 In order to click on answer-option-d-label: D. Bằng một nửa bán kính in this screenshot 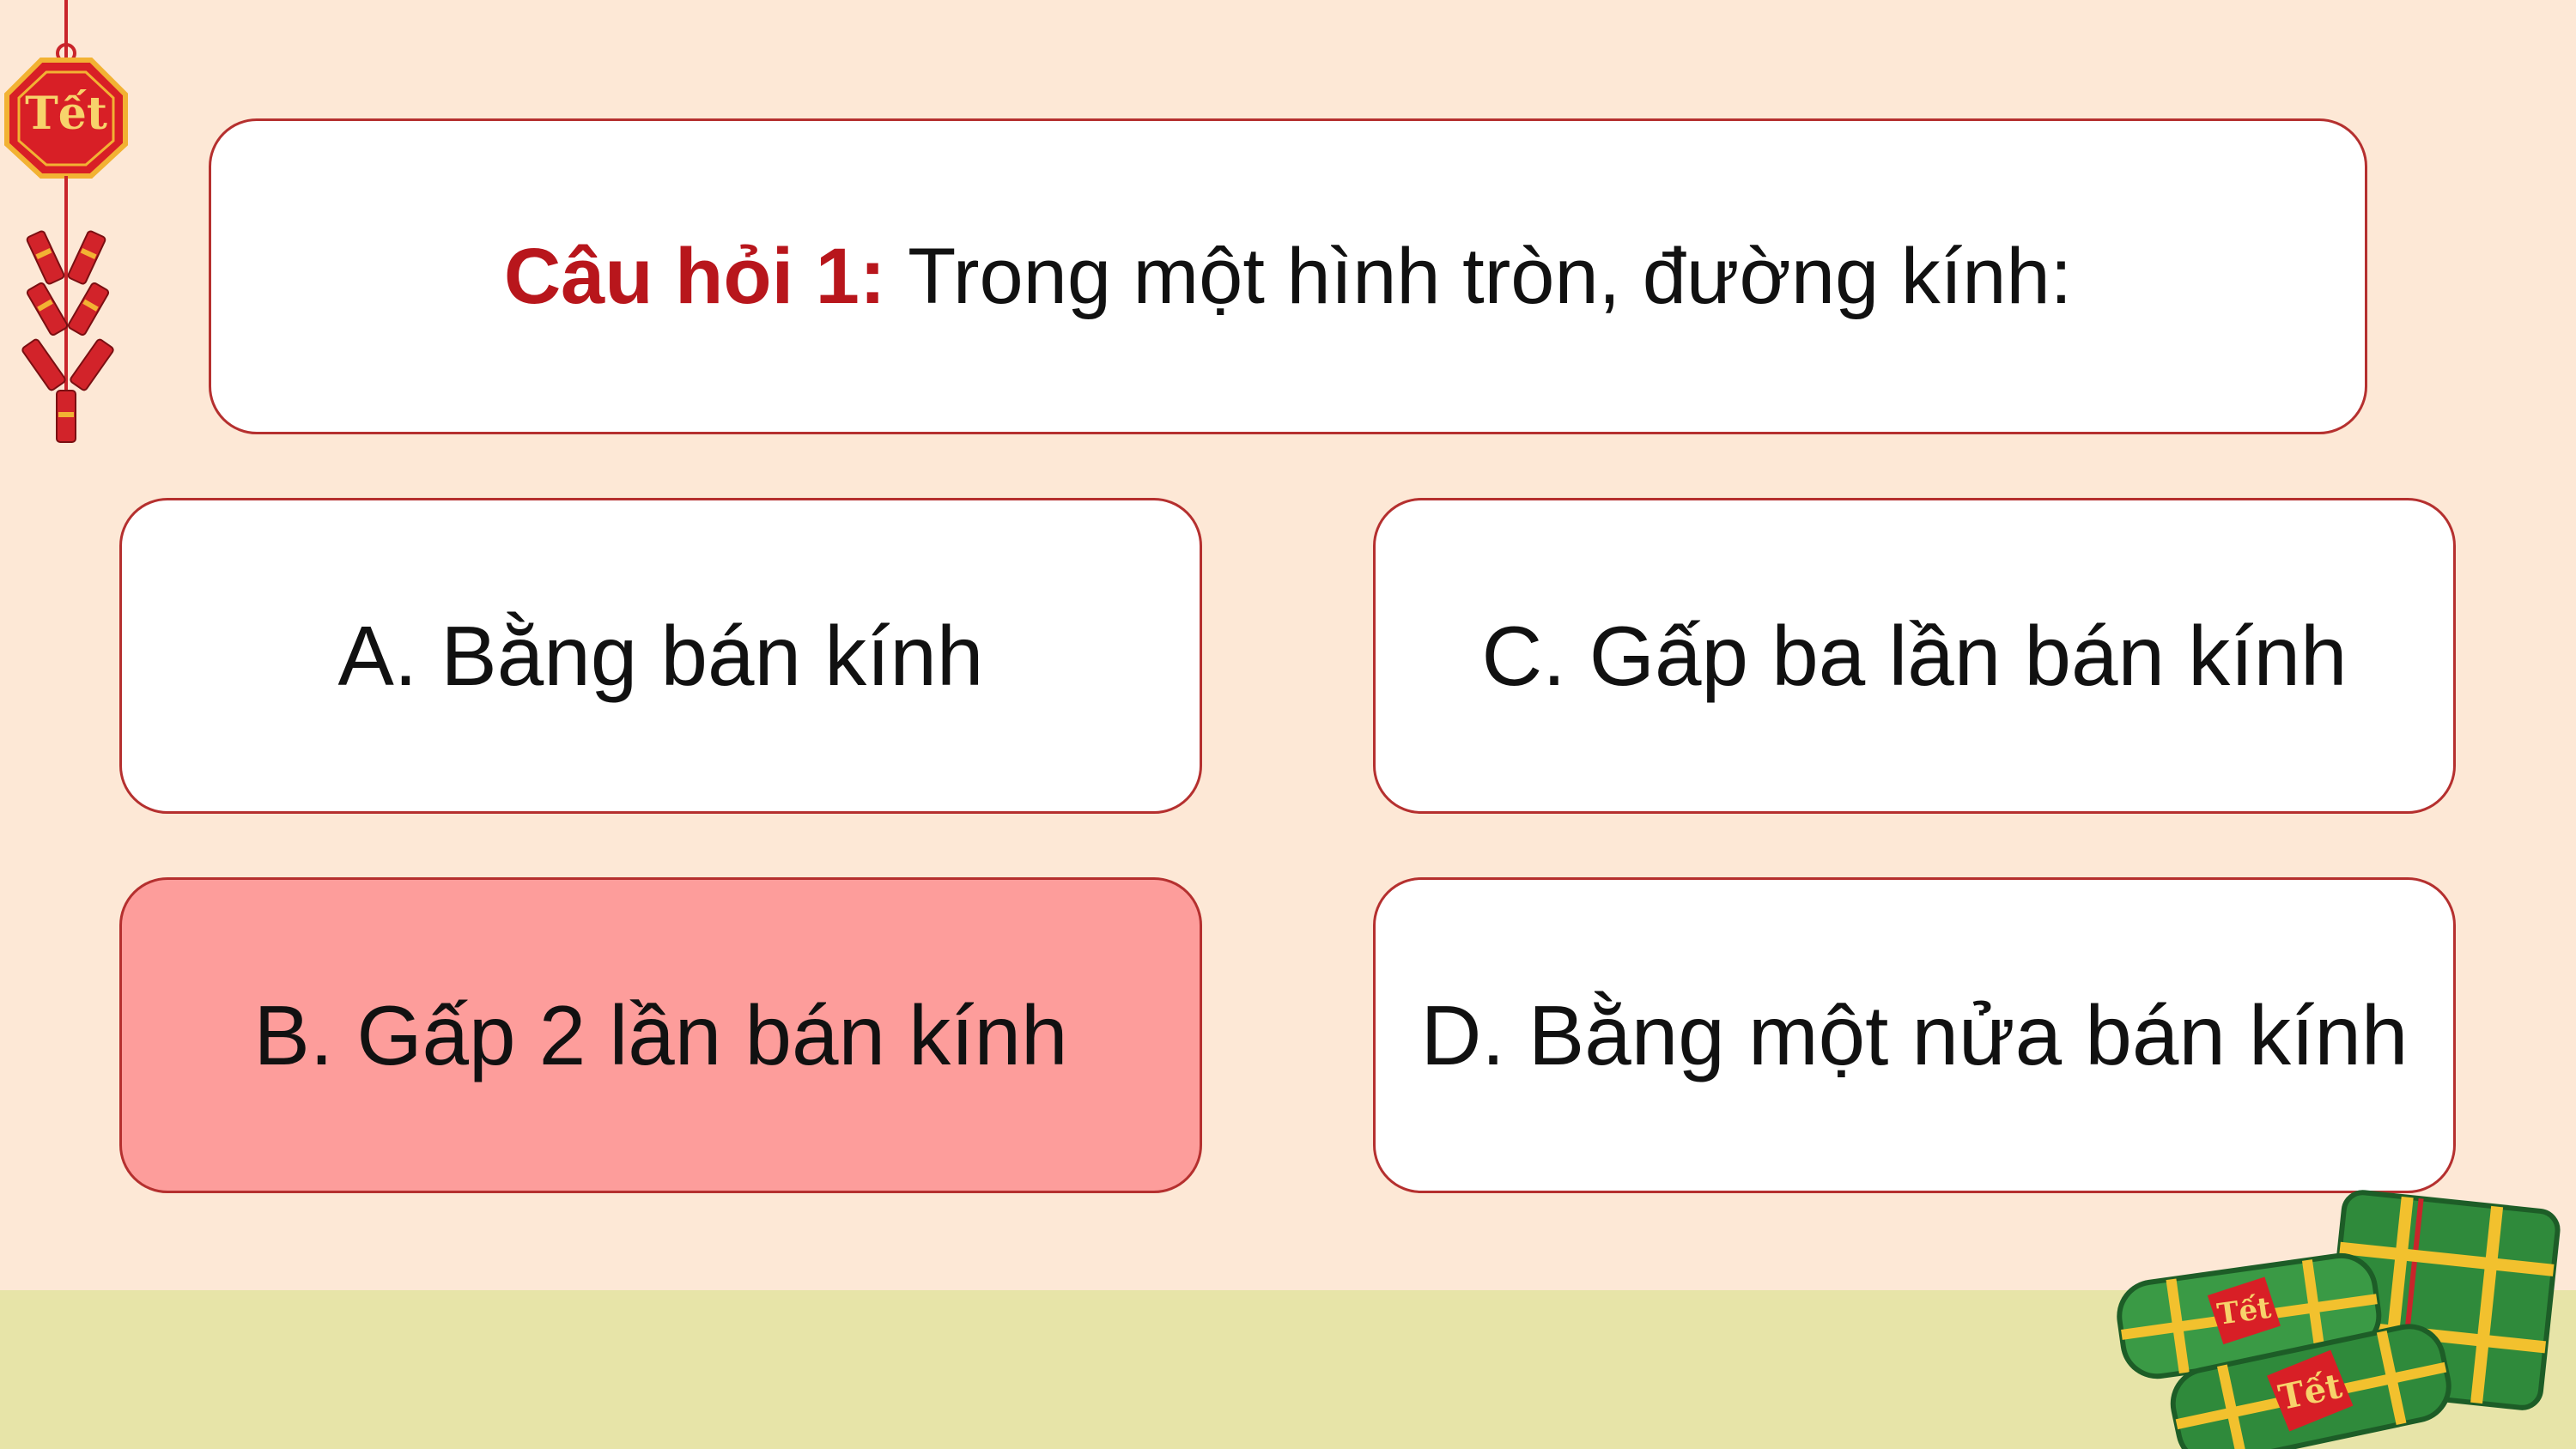, I will do `click(1915, 1034)`.